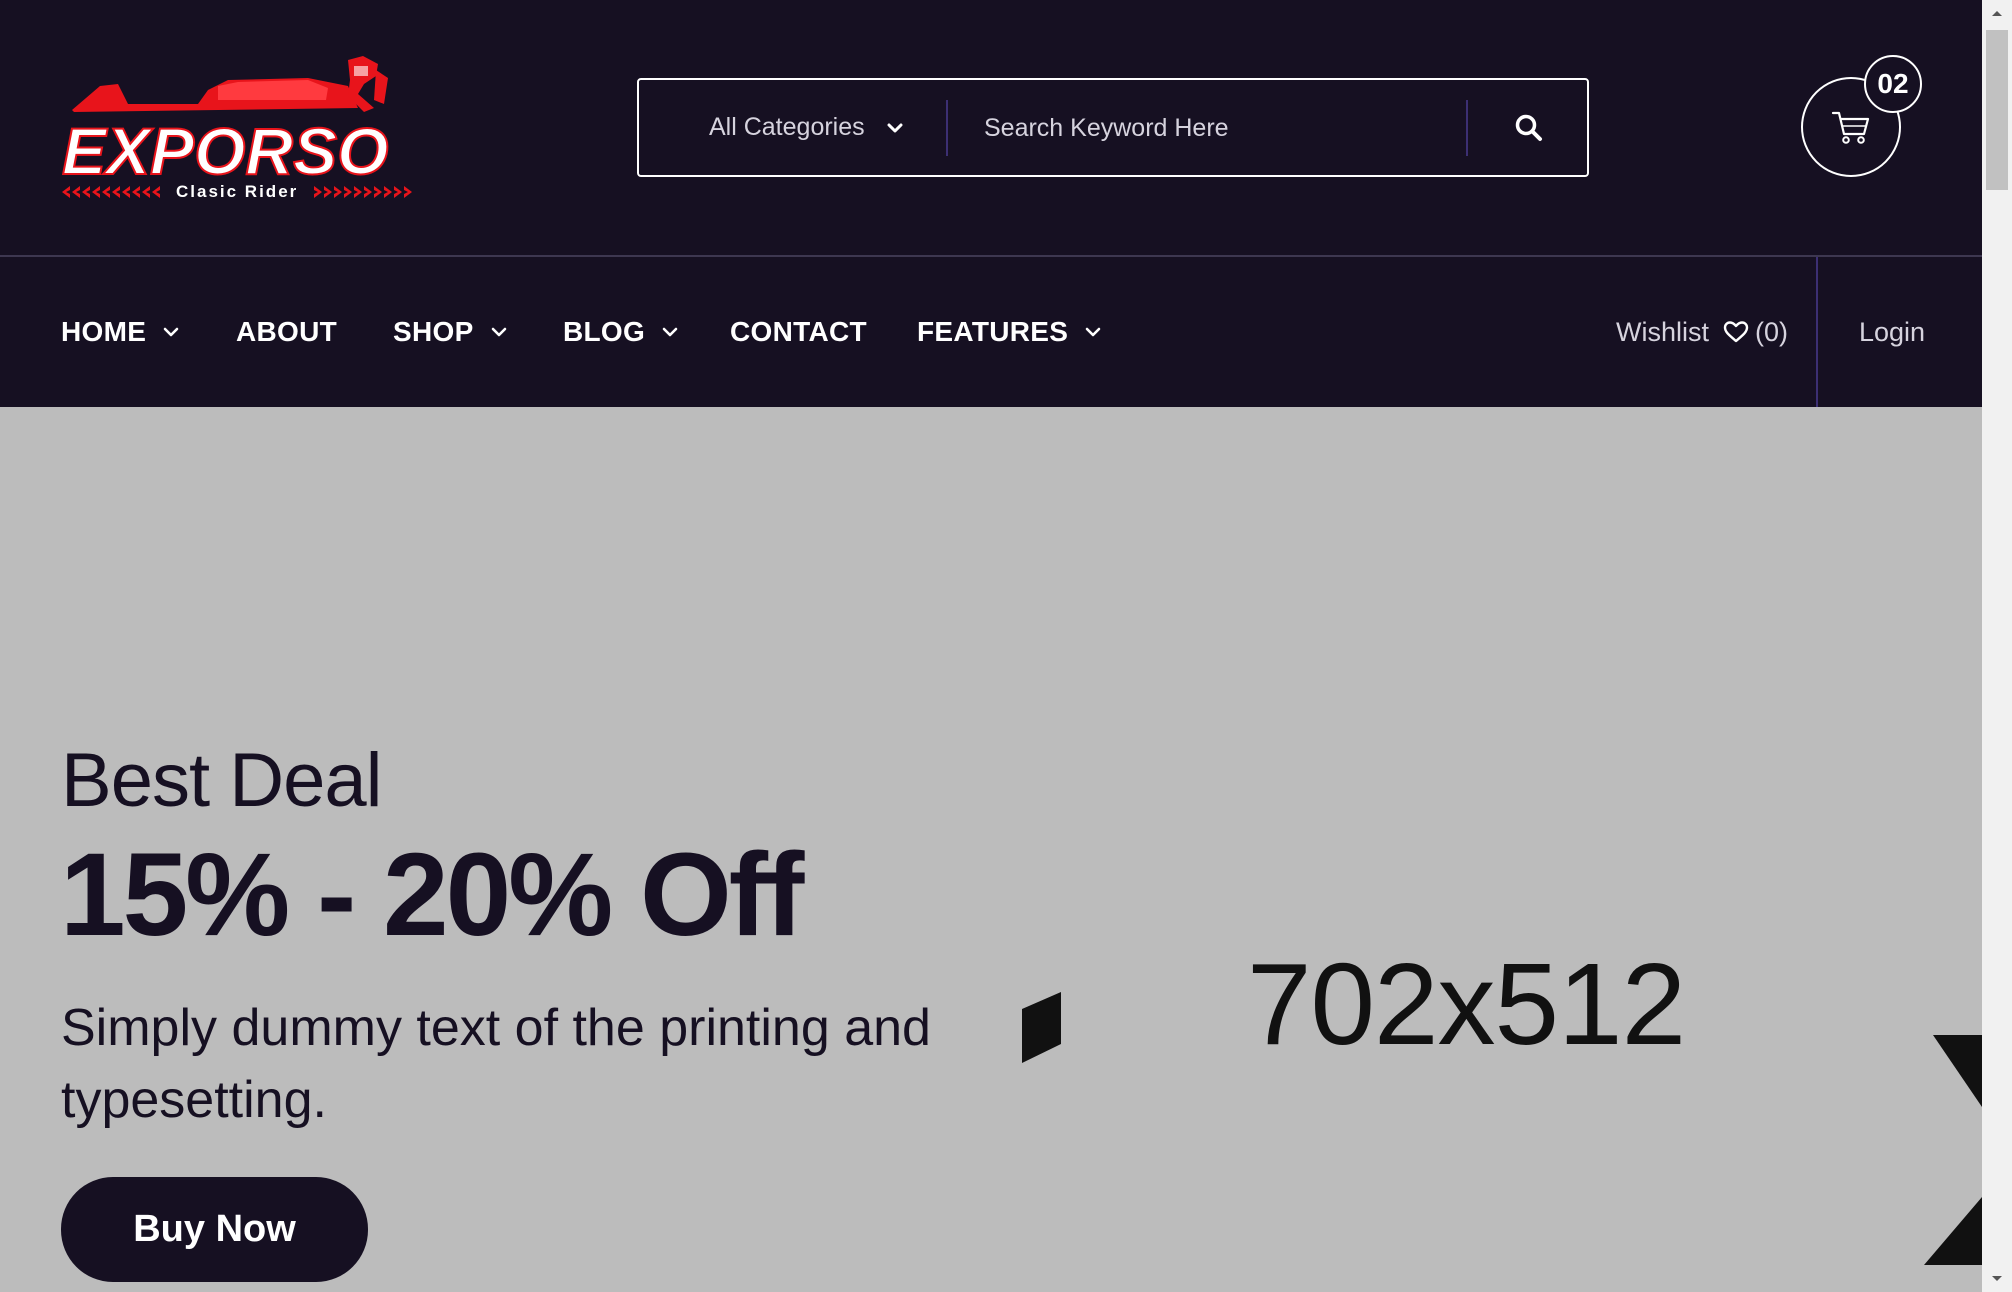  What do you see at coordinates (1997, 646) in the screenshot?
I see `vertical-scrollbar` at bounding box center [1997, 646].